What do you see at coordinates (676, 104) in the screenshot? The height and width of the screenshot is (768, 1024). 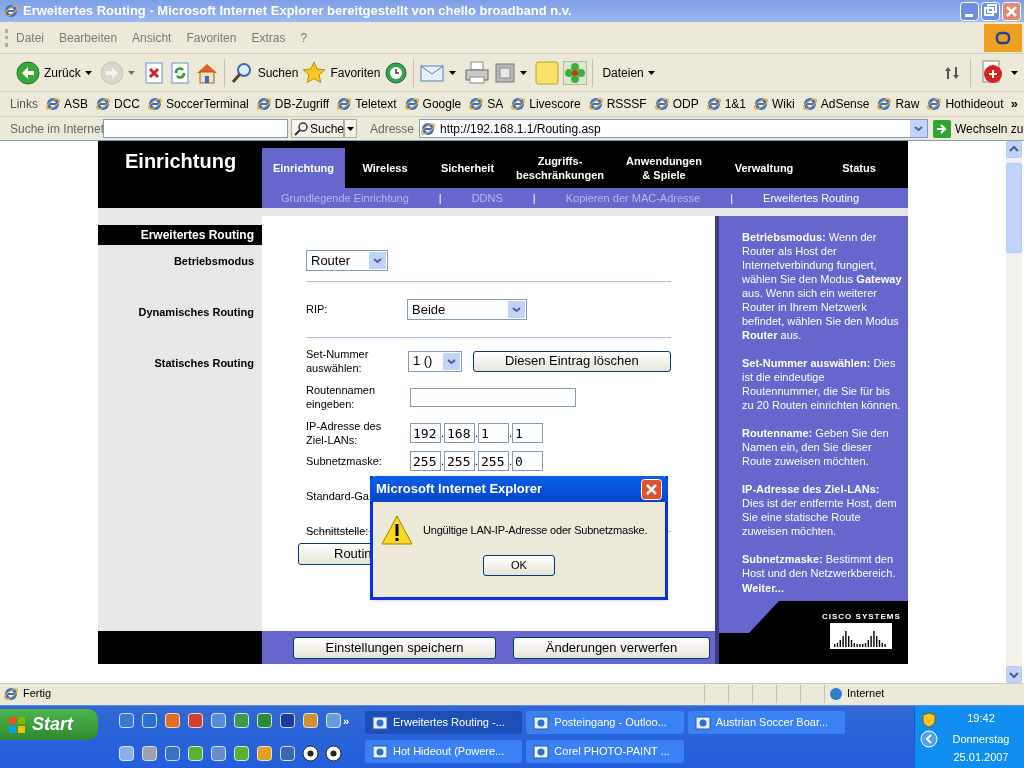 I see `link-item: ODP` at bounding box center [676, 104].